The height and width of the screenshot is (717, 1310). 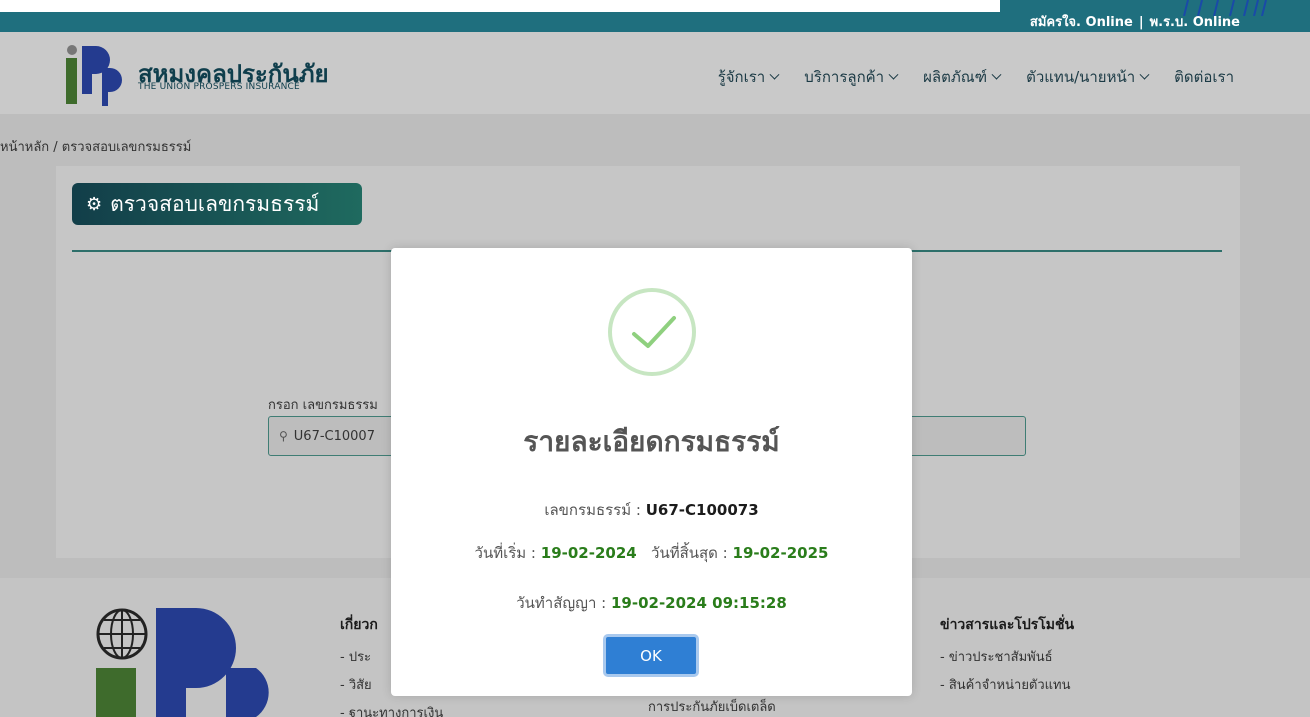 I want to click on topbar-links: สมัครใจ. Online | พ.ร.บ. Online, so click(x=1135, y=21).